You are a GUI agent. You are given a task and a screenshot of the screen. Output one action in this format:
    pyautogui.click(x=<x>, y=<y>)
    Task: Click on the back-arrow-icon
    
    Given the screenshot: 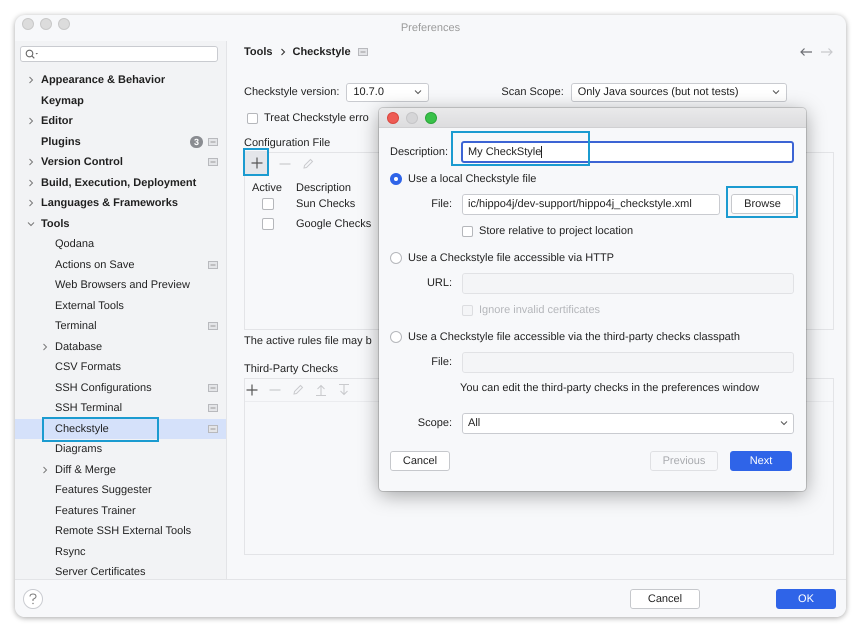 What is the action you would take?
    pyautogui.click(x=806, y=52)
    